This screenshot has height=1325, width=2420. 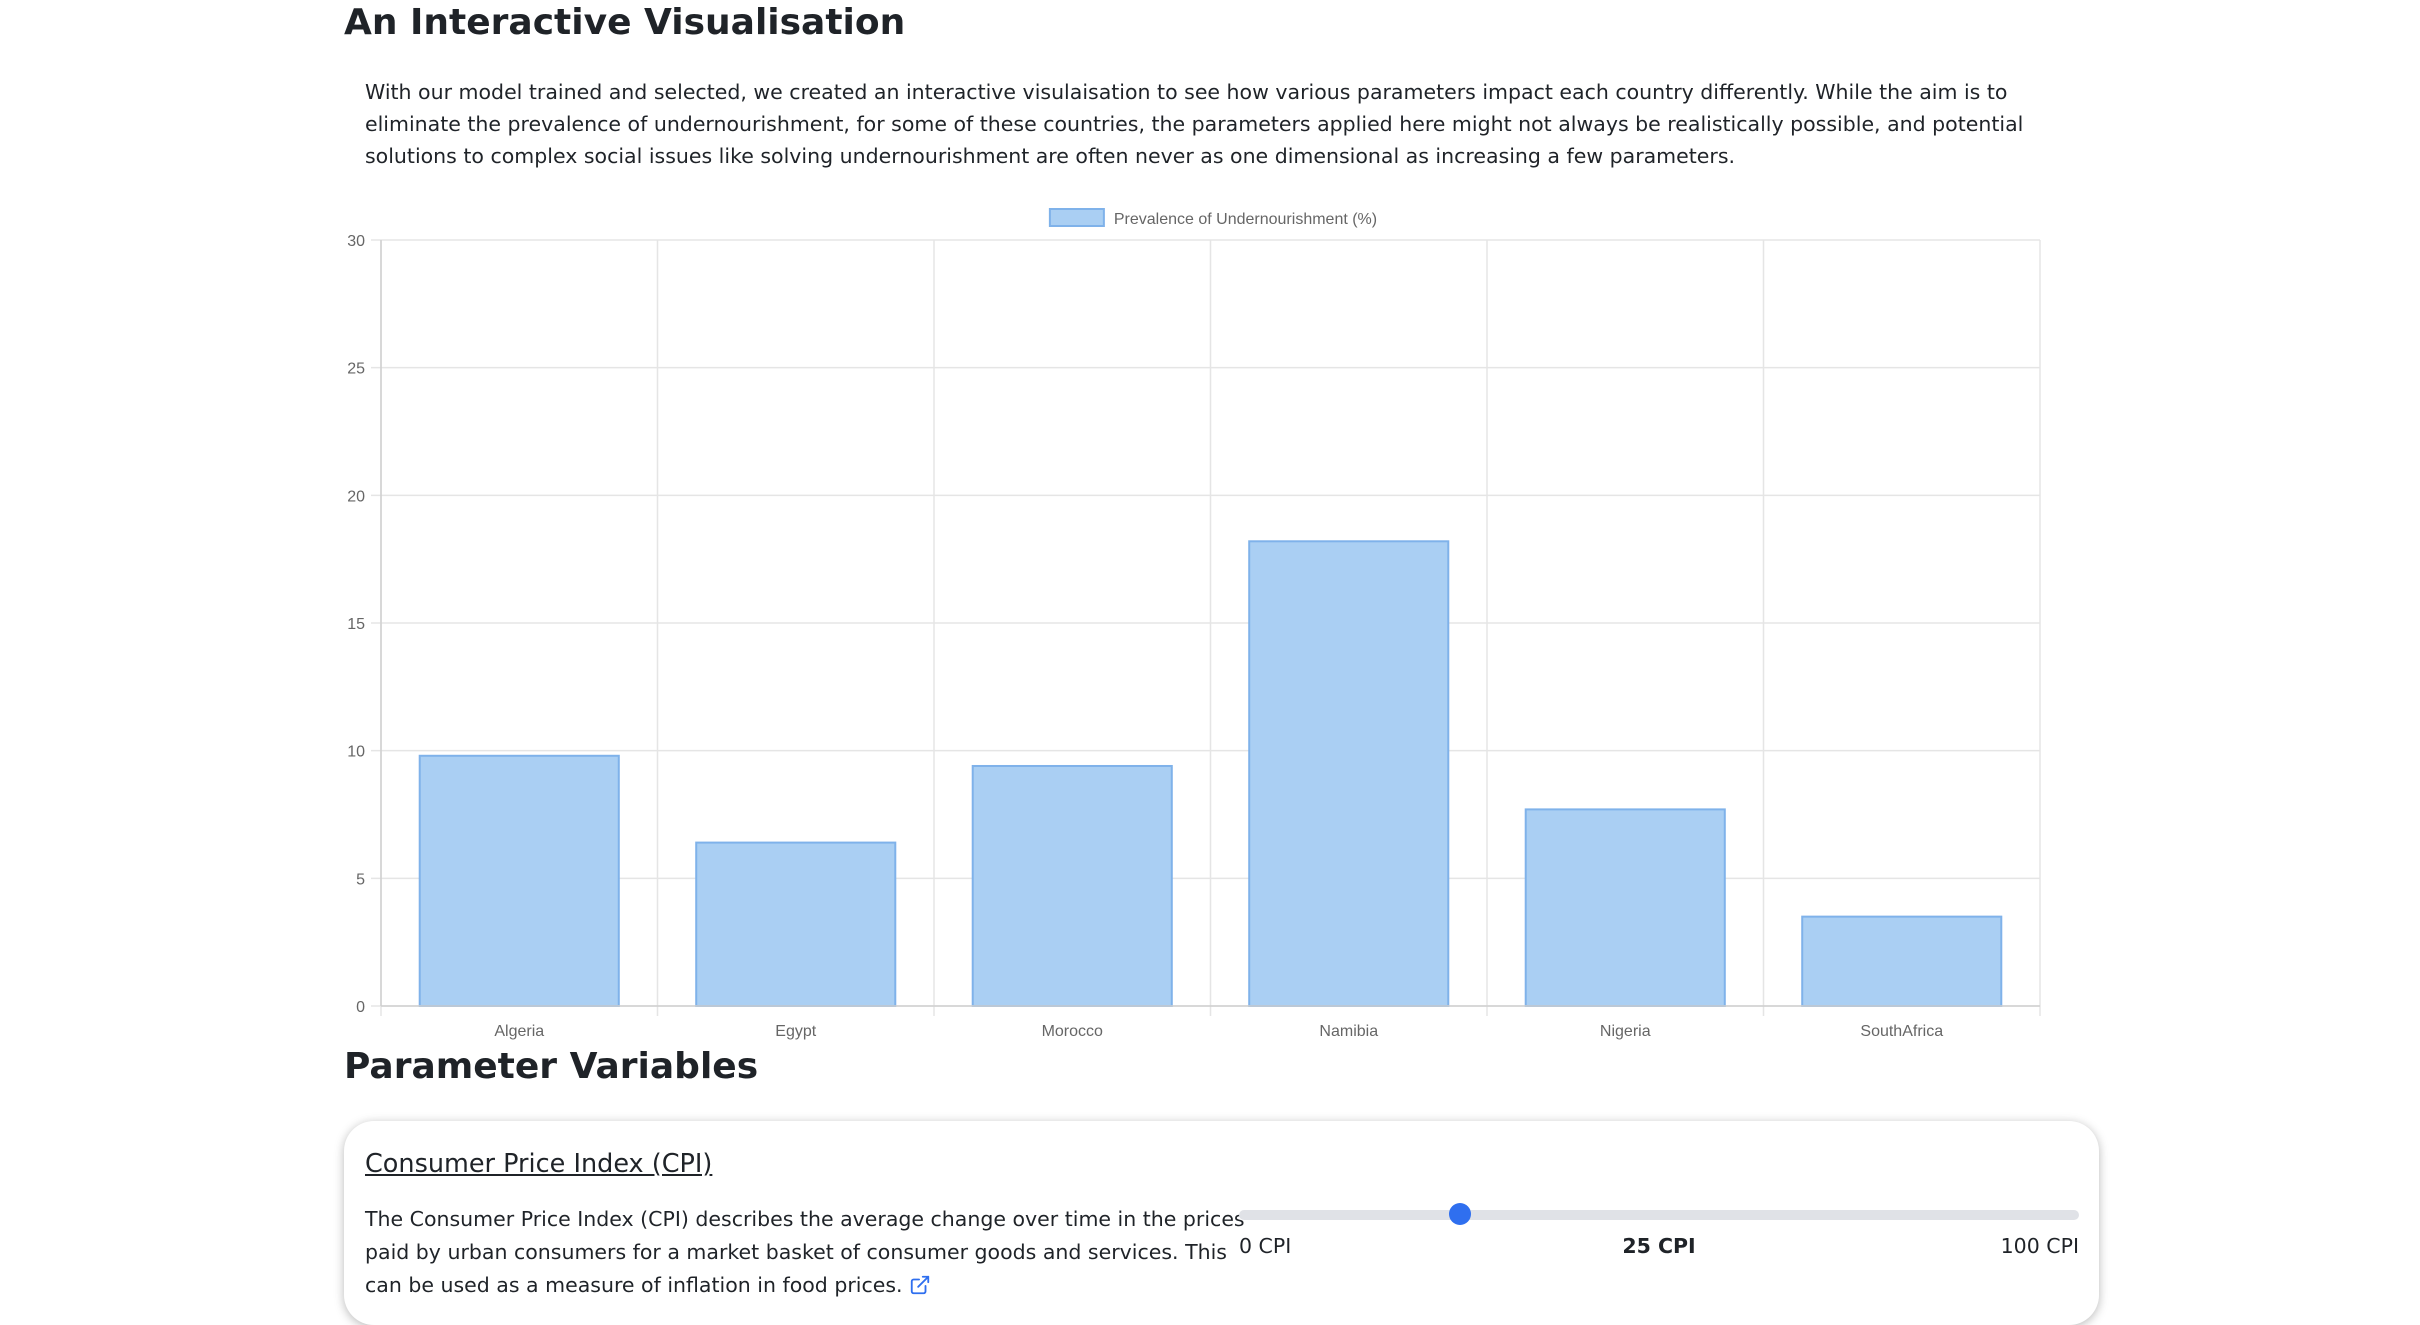 What do you see at coordinates (1072, 886) in the screenshot?
I see `bar-morocco` at bounding box center [1072, 886].